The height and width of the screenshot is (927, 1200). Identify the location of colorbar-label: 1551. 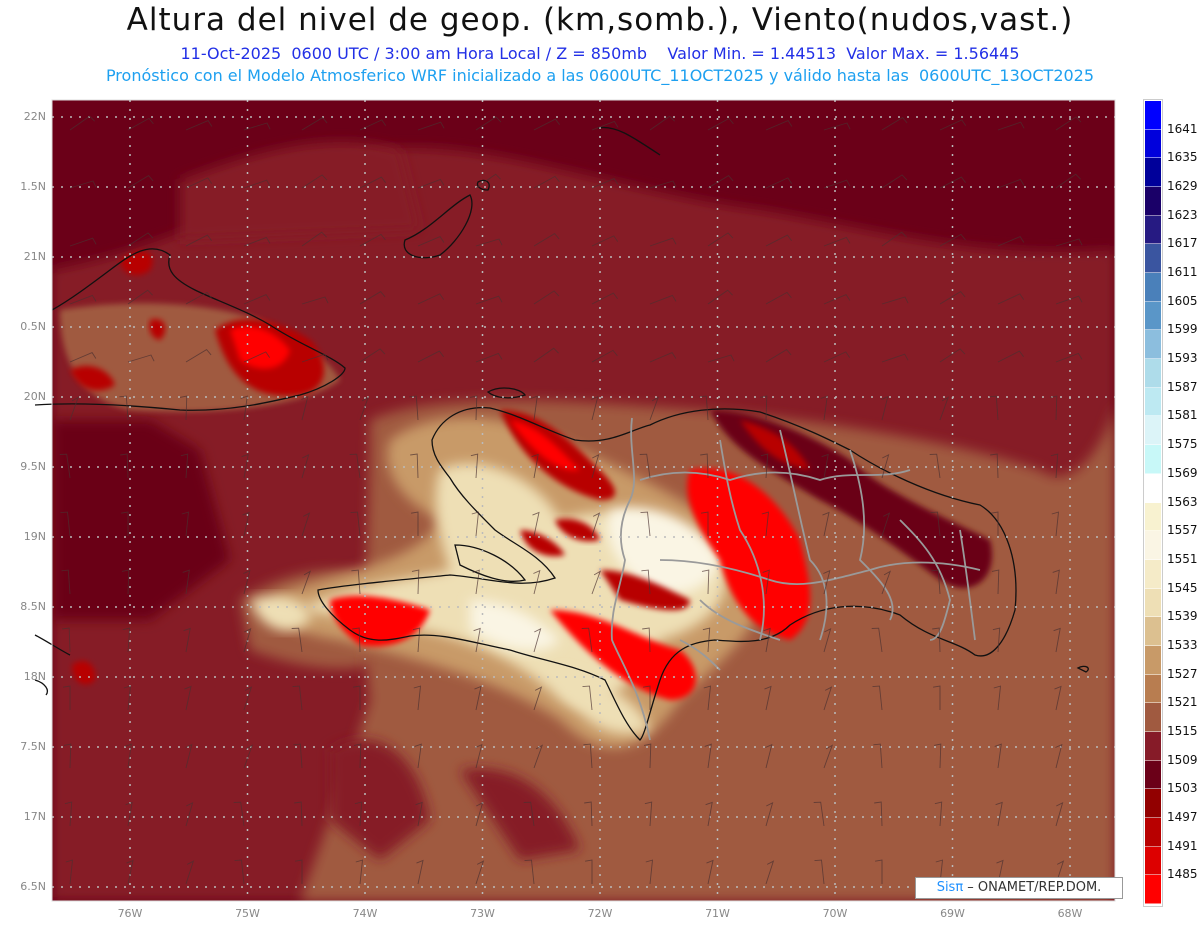
(1182, 558).